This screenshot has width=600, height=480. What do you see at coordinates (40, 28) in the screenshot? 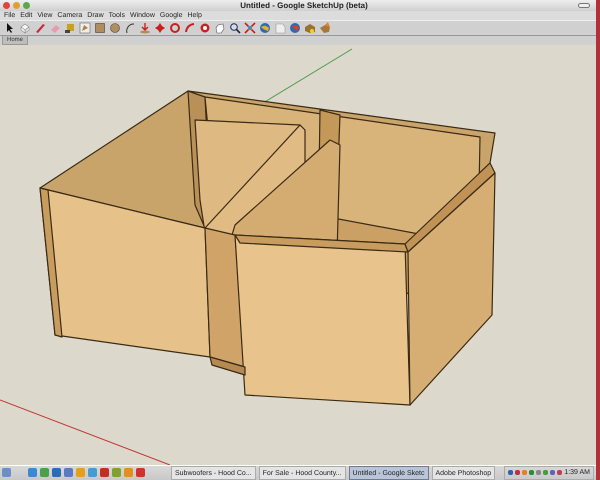
I see `pencil-icon` at bounding box center [40, 28].